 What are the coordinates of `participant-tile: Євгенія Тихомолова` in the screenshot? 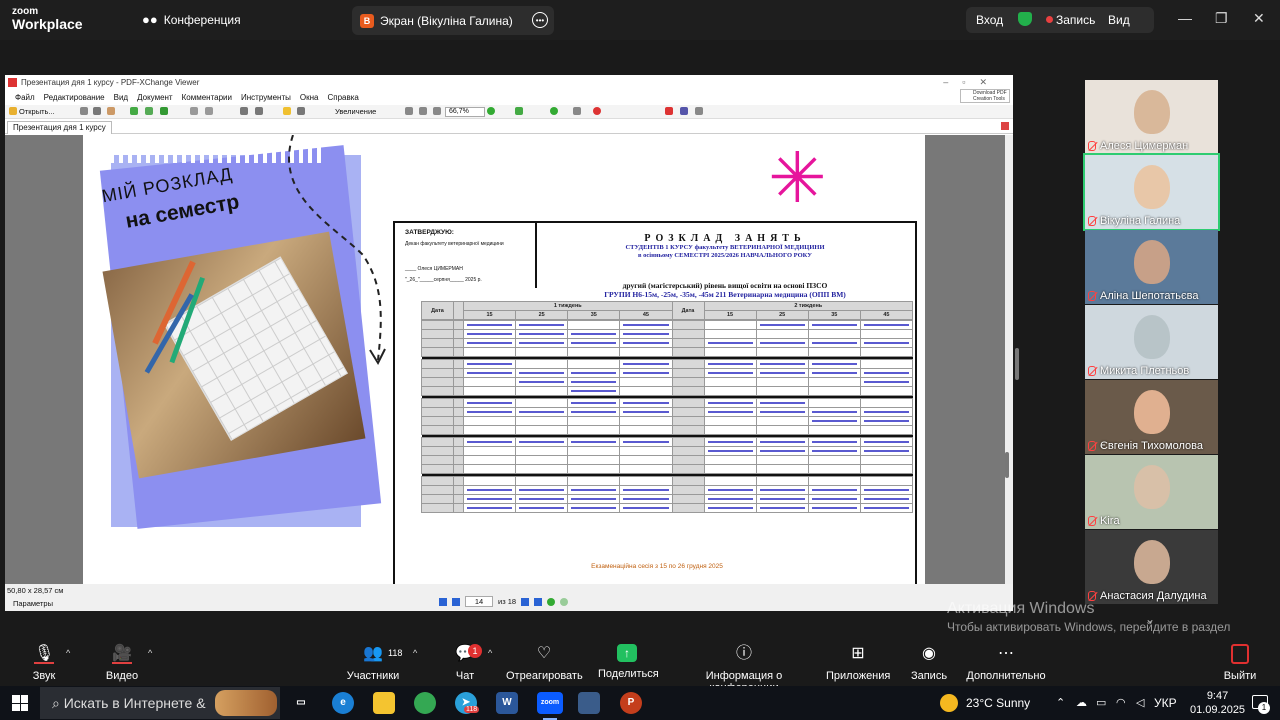 It's located at (1151, 417).